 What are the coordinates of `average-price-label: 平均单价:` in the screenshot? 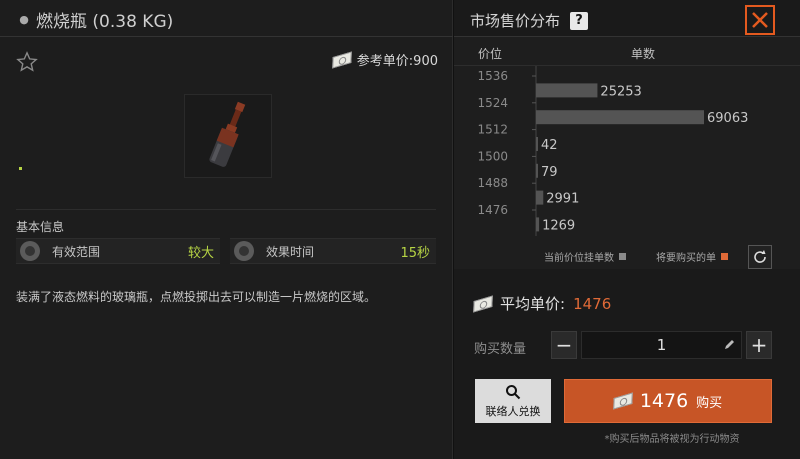 It's located at (533, 304).